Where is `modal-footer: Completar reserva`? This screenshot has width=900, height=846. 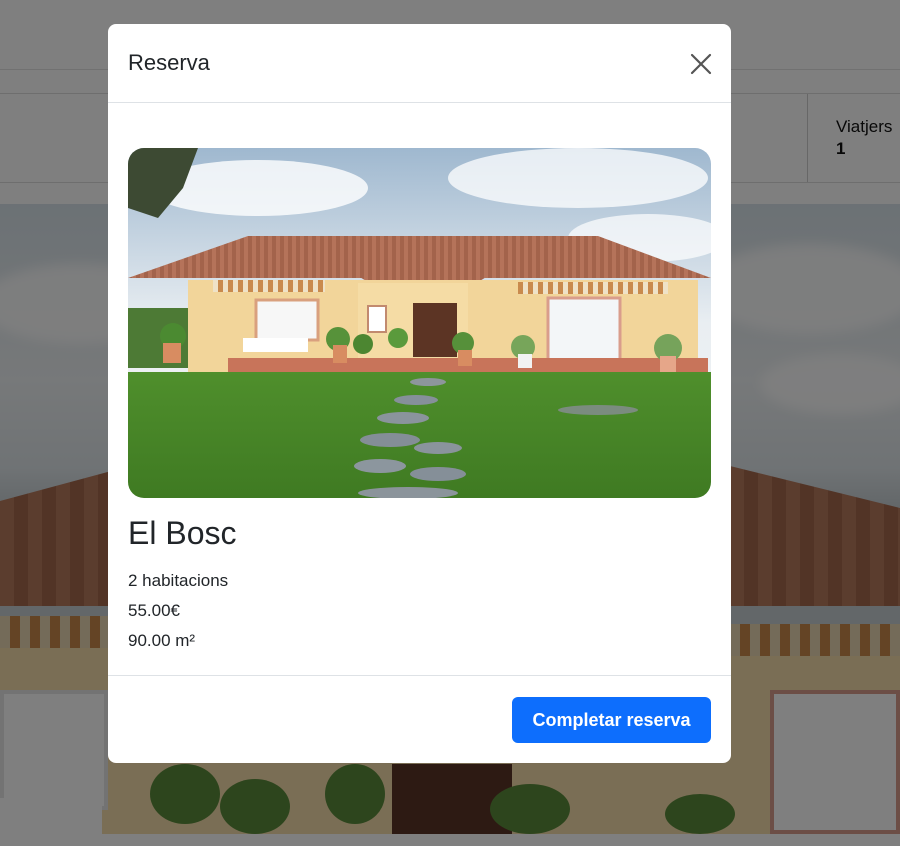 modal-footer: Completar reserva is located at coordinates (419, 719).